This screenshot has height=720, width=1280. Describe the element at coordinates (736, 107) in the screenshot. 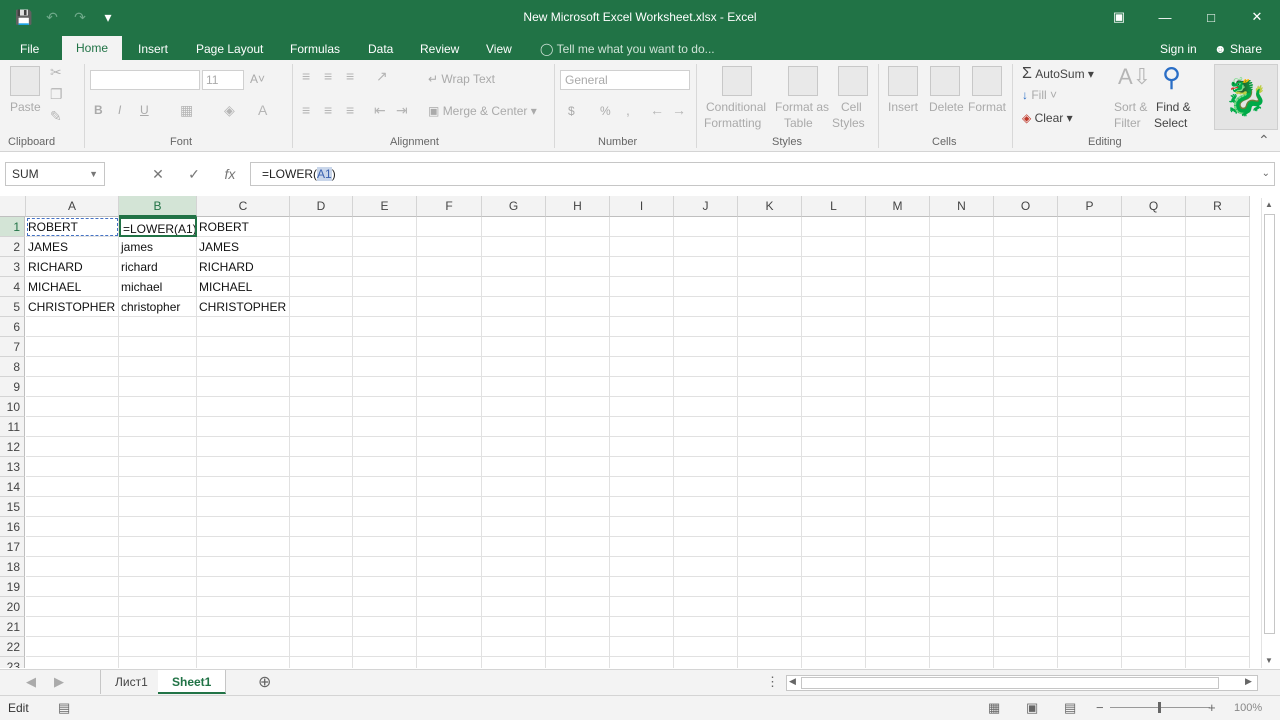

I see `conditional-formatting-label-1: Conditional` at that location.